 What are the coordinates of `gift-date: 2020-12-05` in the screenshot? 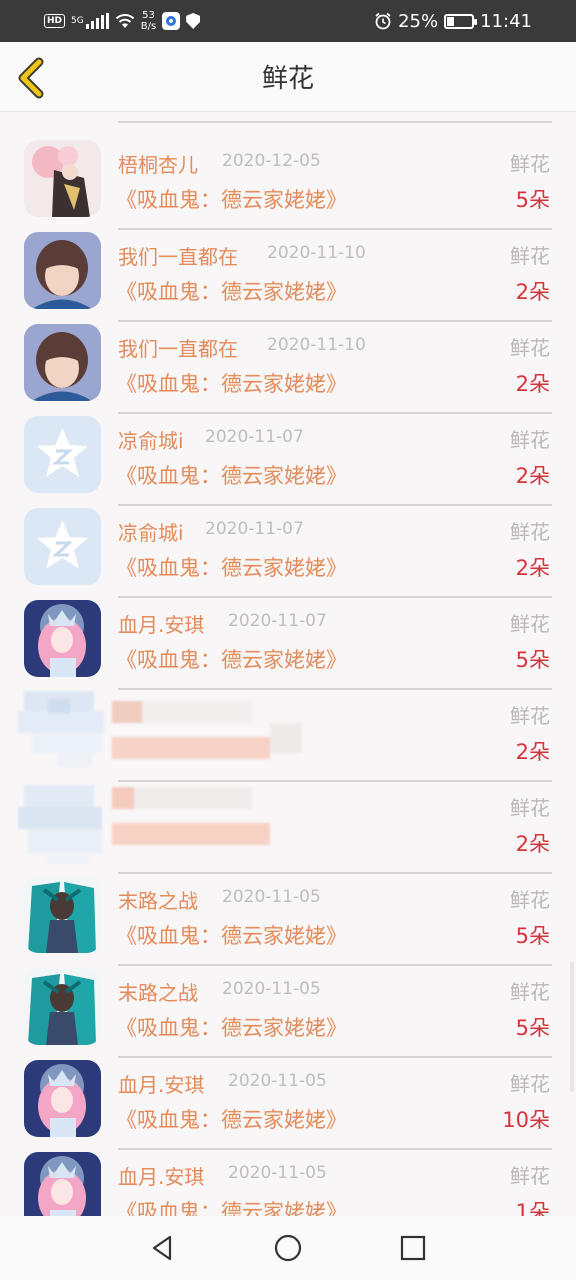 It's located at (271, 161).